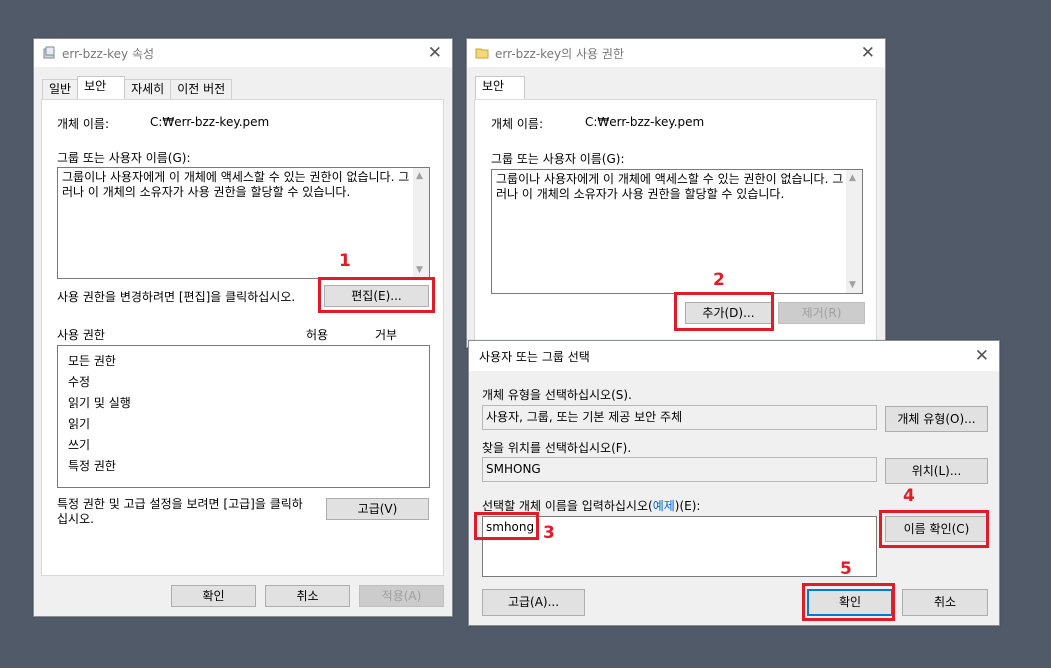  Describe the element at coordinates (821, 313) in the screenshot. I see `remove-button: 제거(R)` at that location.